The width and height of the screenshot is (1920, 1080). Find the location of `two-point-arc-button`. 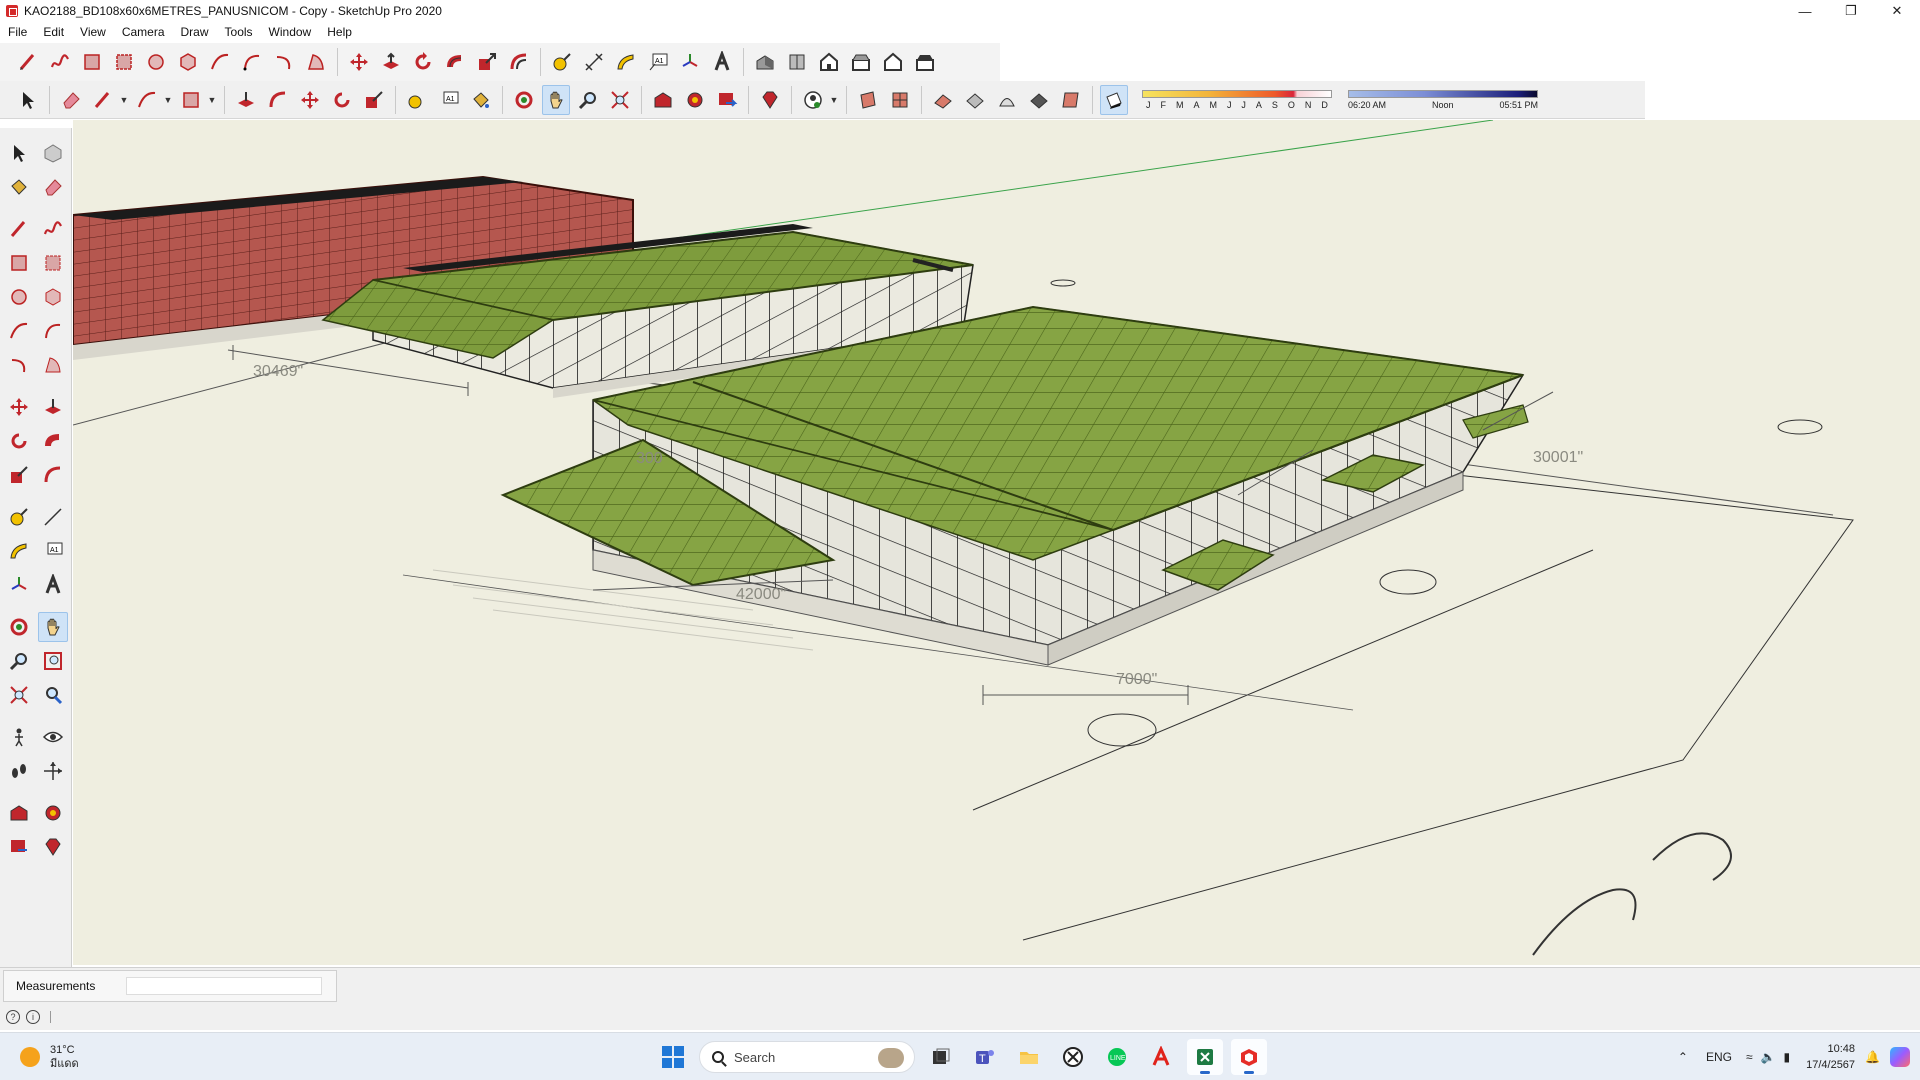

two-point-arc-button is located at coordinates (252, 62).